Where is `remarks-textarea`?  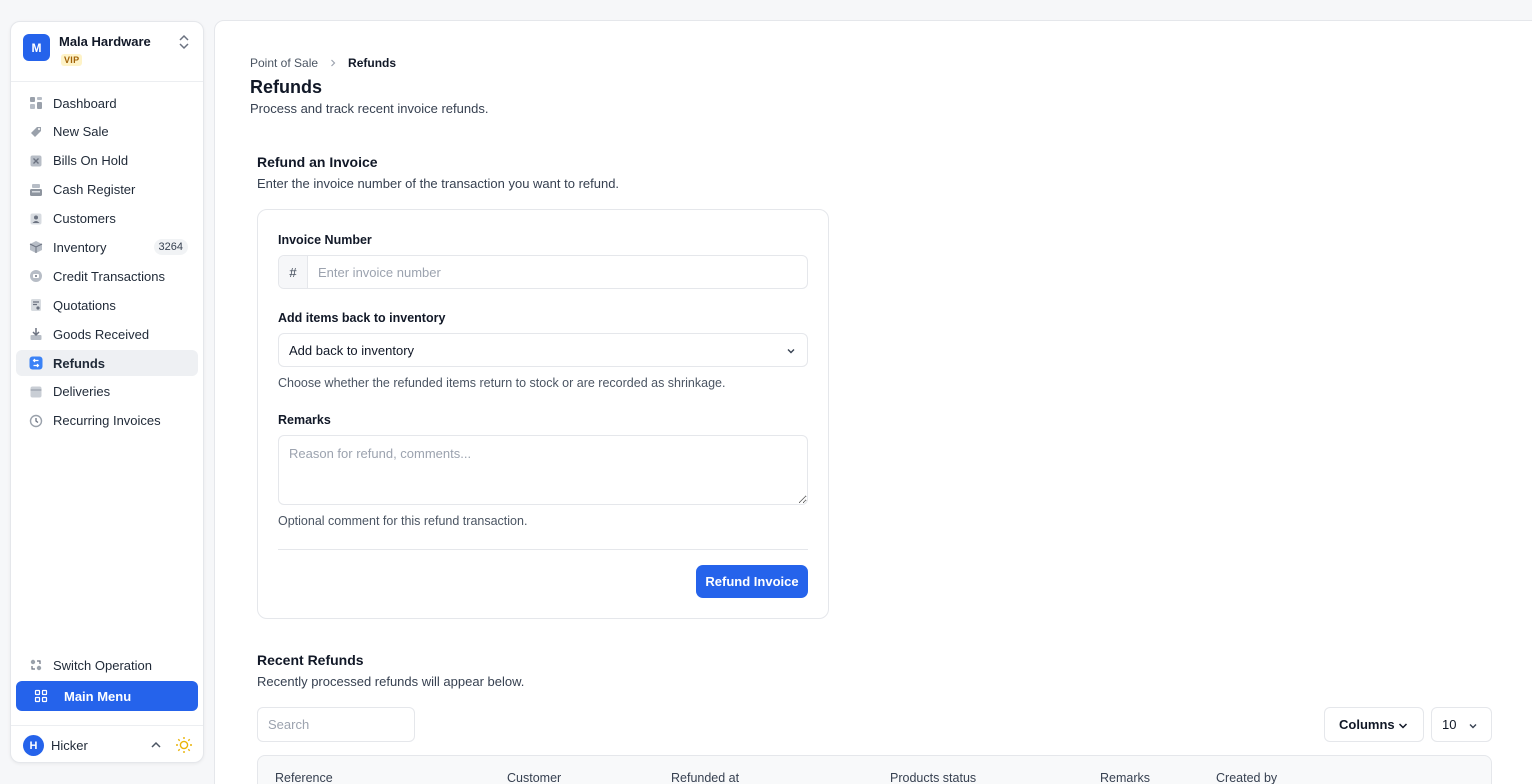 remarks-textarea is located at coordinates (543, 470).